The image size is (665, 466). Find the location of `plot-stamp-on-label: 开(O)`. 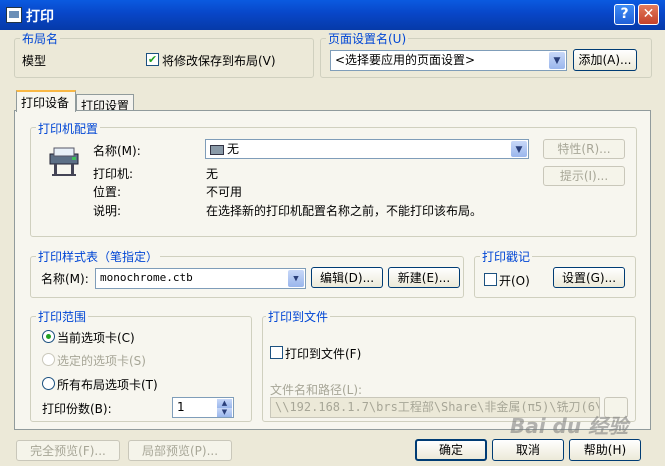

plot-stamp-on-label: 开(O) is located at coordinates (514, 280).